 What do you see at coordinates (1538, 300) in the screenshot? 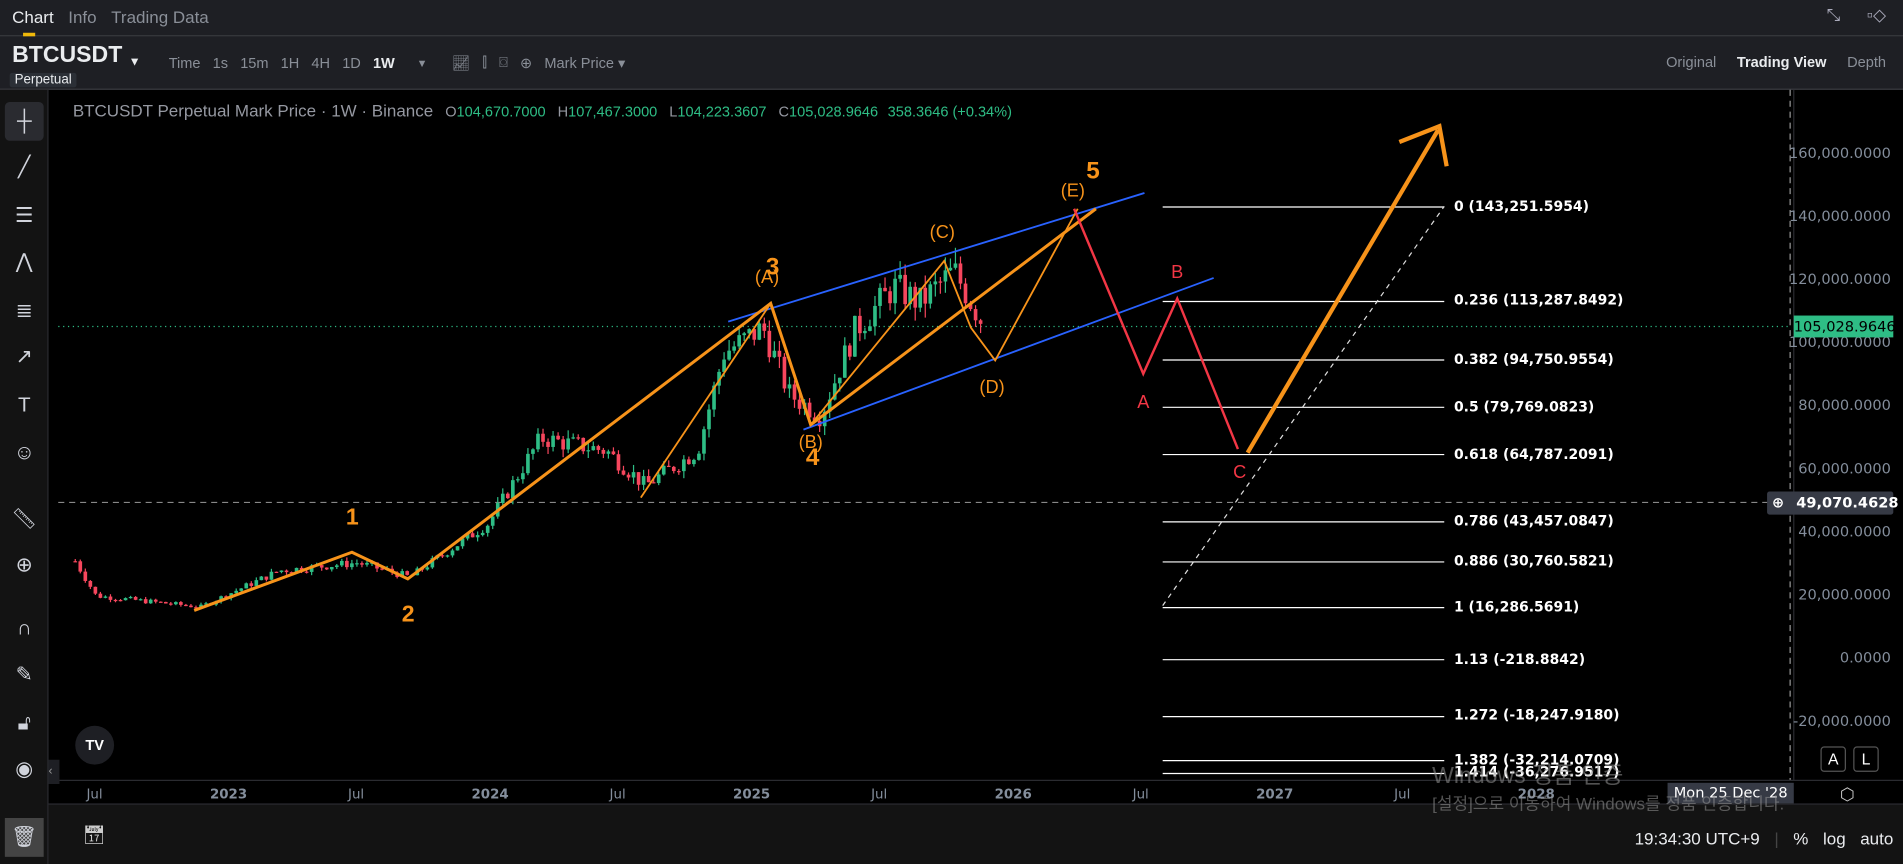
I see `fib-level-label: 0.236 (113,287.8492)` at bounding box center [1538, 300].